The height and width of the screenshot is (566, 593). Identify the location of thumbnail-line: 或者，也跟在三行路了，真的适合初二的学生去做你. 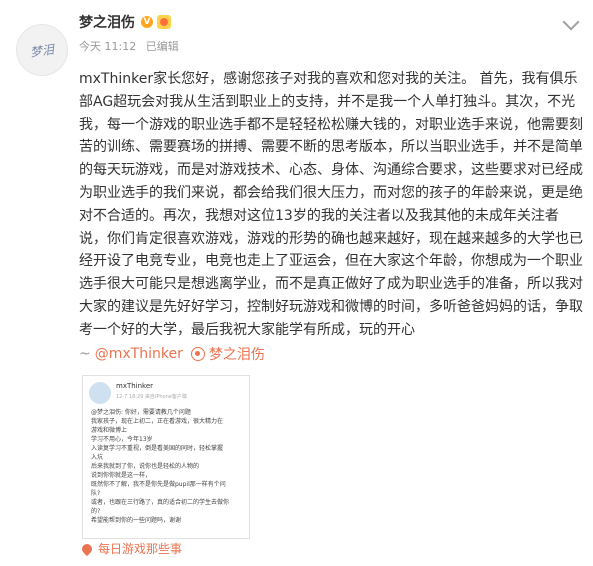
(160, 502).